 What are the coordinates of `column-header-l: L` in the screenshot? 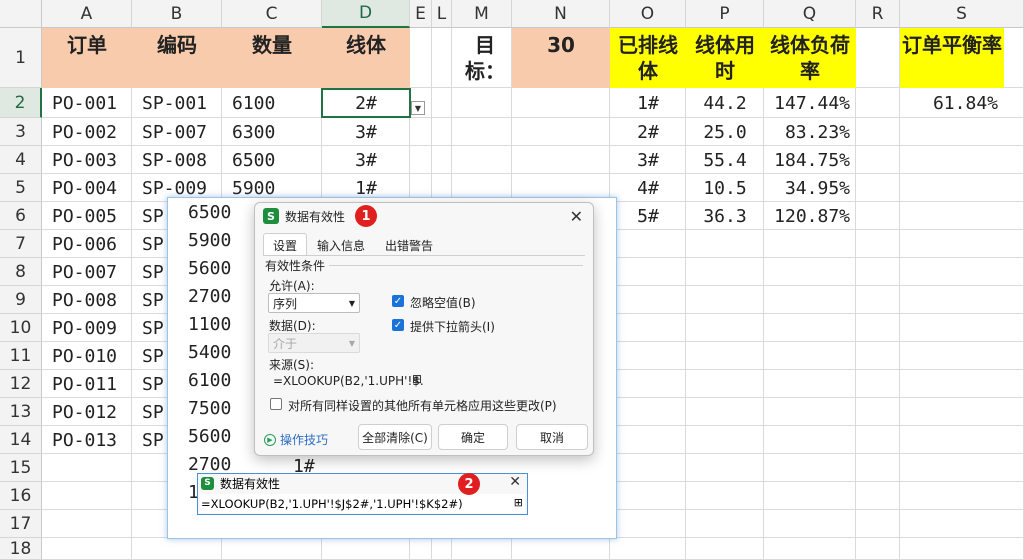 It's located at (442, 14).